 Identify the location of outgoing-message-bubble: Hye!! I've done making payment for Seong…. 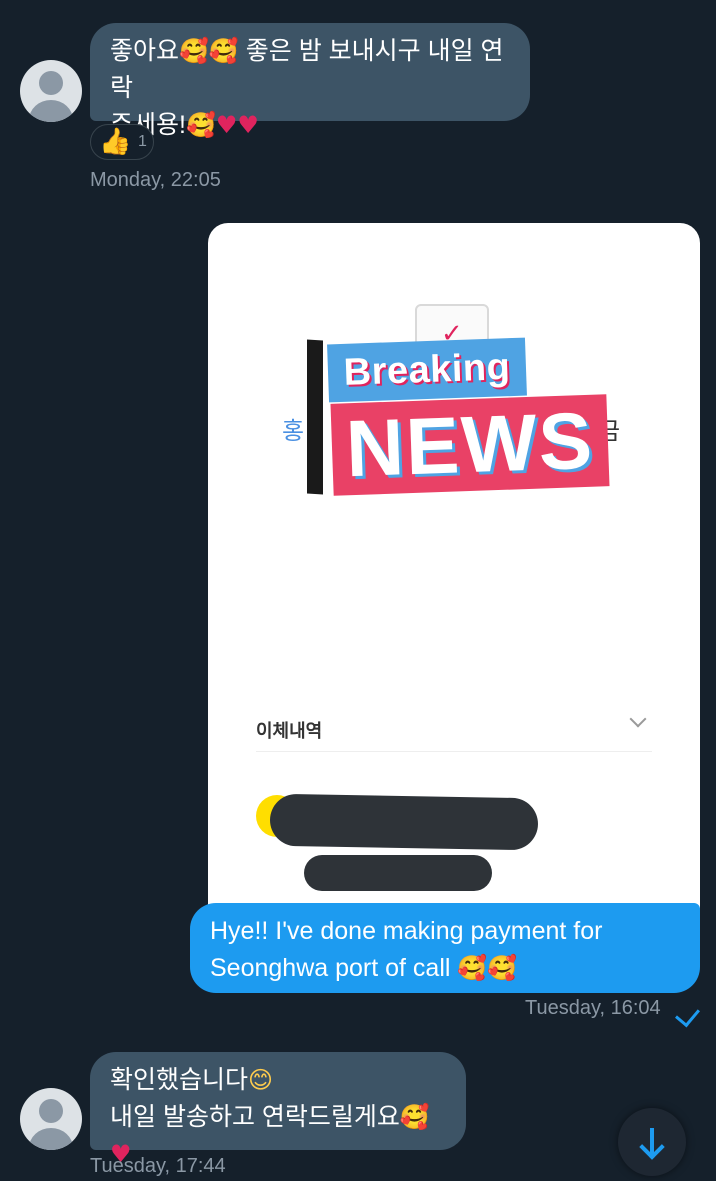
(445, 948).